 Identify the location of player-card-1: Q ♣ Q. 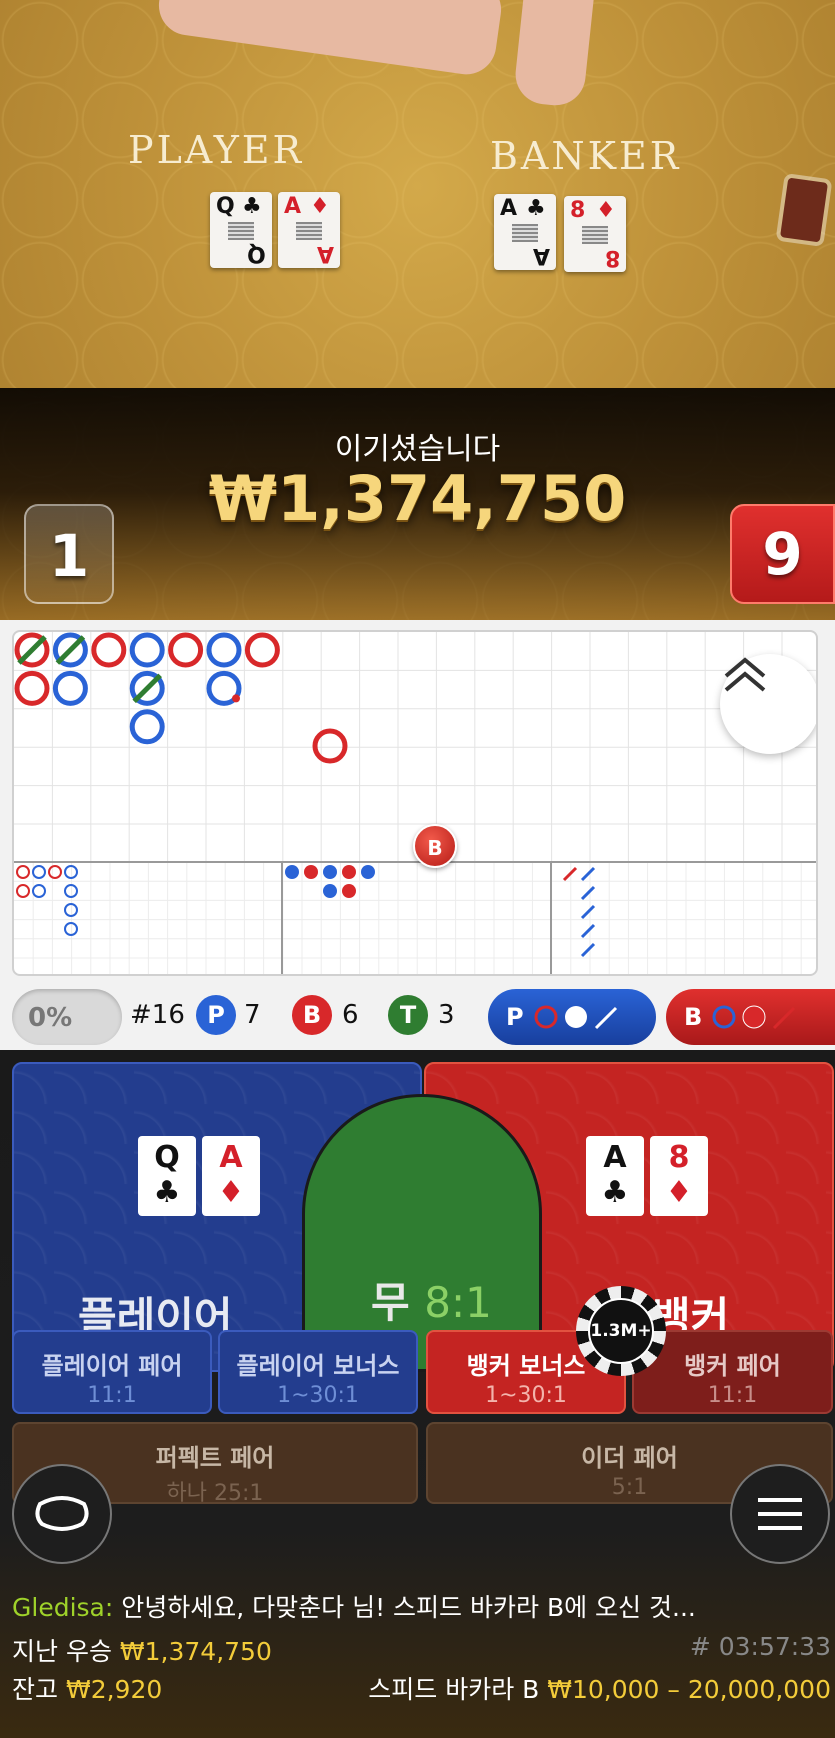
(241, 230).